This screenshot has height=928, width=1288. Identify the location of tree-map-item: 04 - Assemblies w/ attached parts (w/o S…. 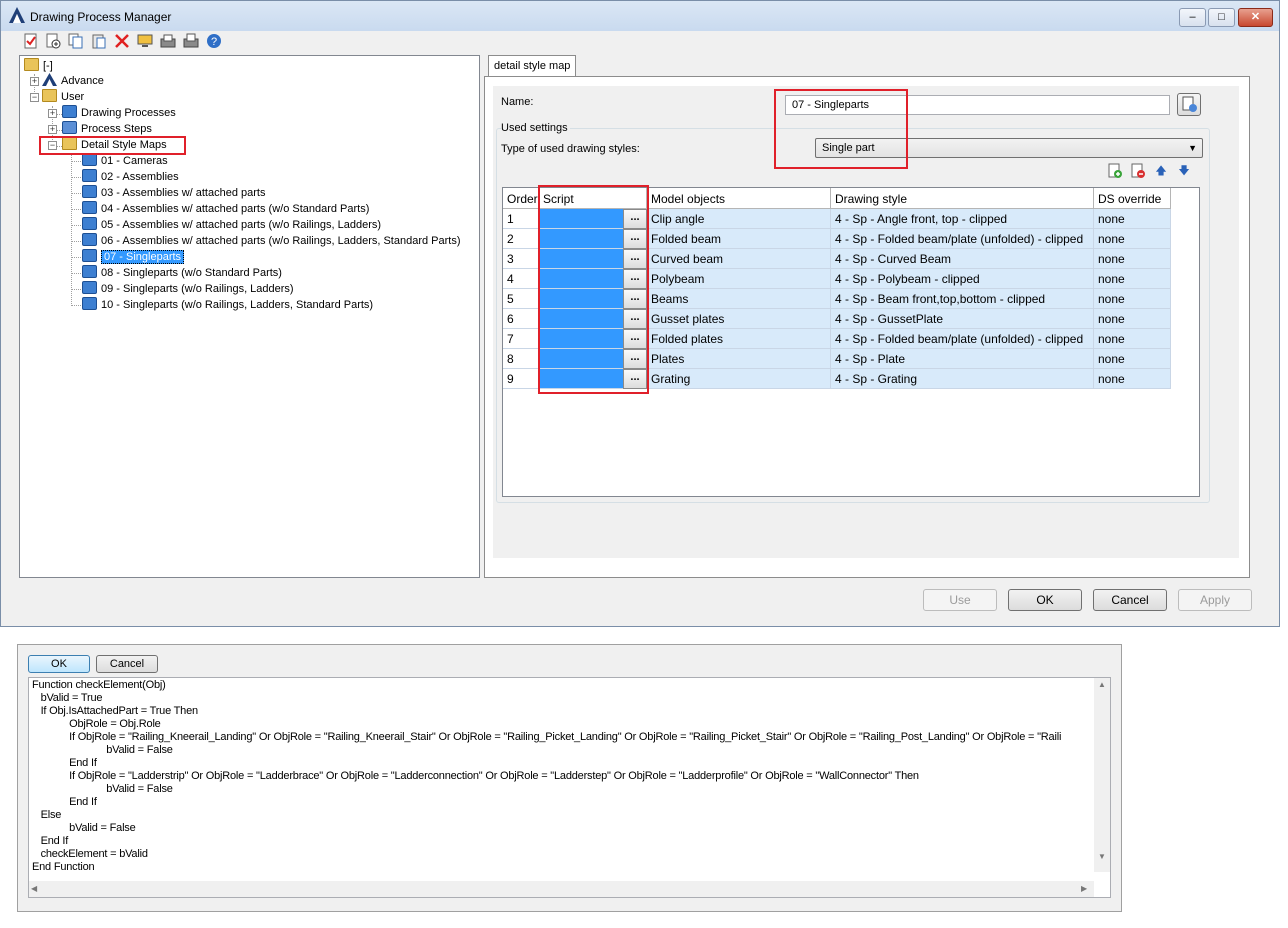
(225, 209).